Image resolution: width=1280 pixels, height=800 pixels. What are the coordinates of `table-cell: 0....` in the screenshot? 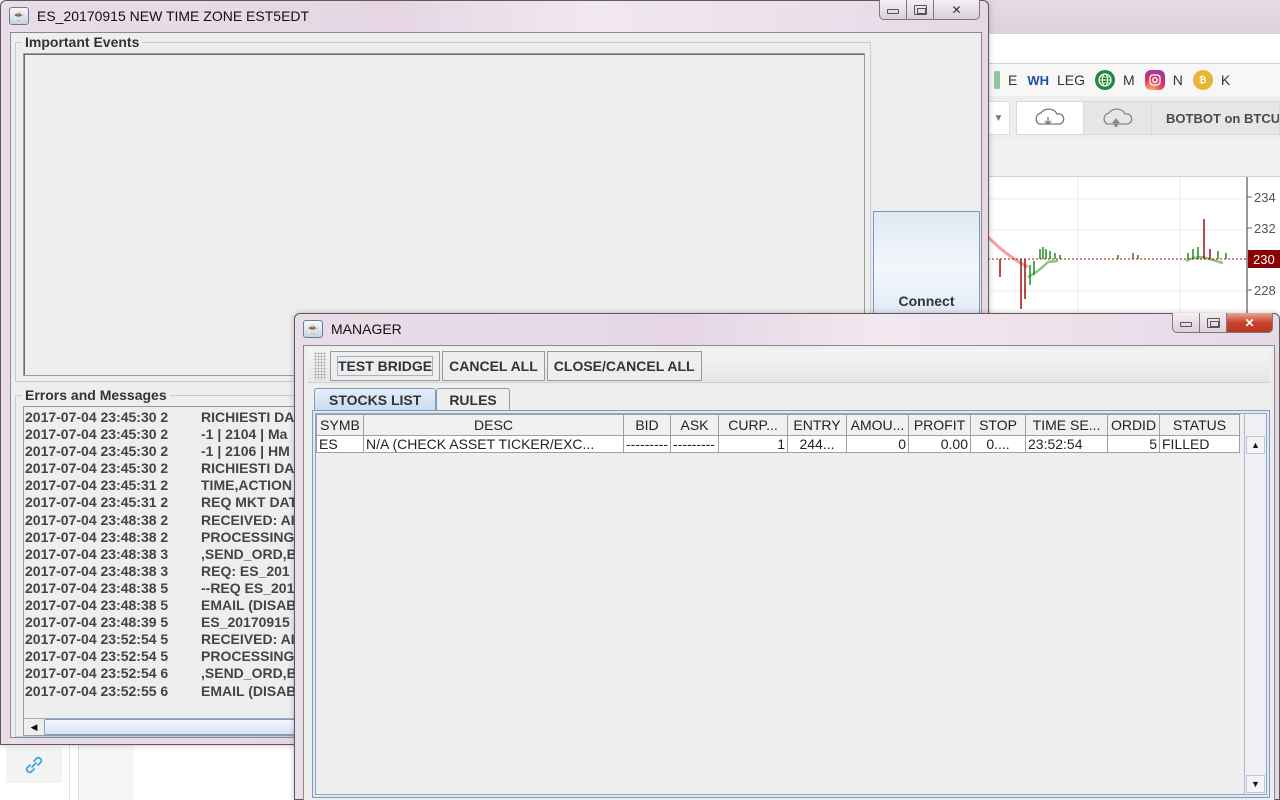 It's located at (998, 444).